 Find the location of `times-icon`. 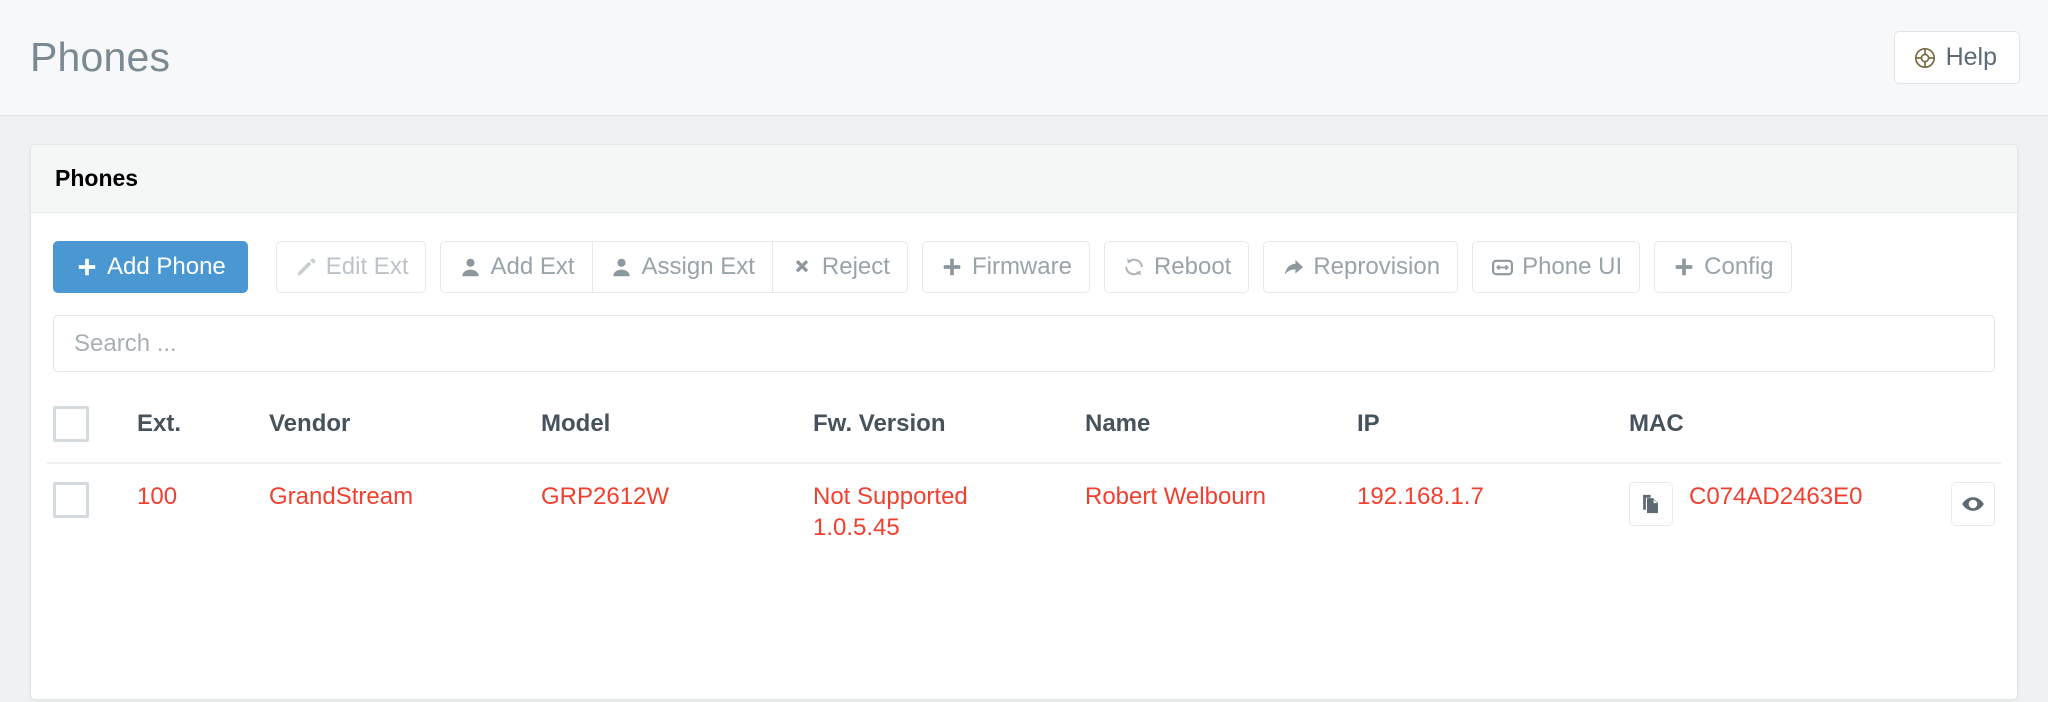

times-icon is located at coordinates (802, 267).